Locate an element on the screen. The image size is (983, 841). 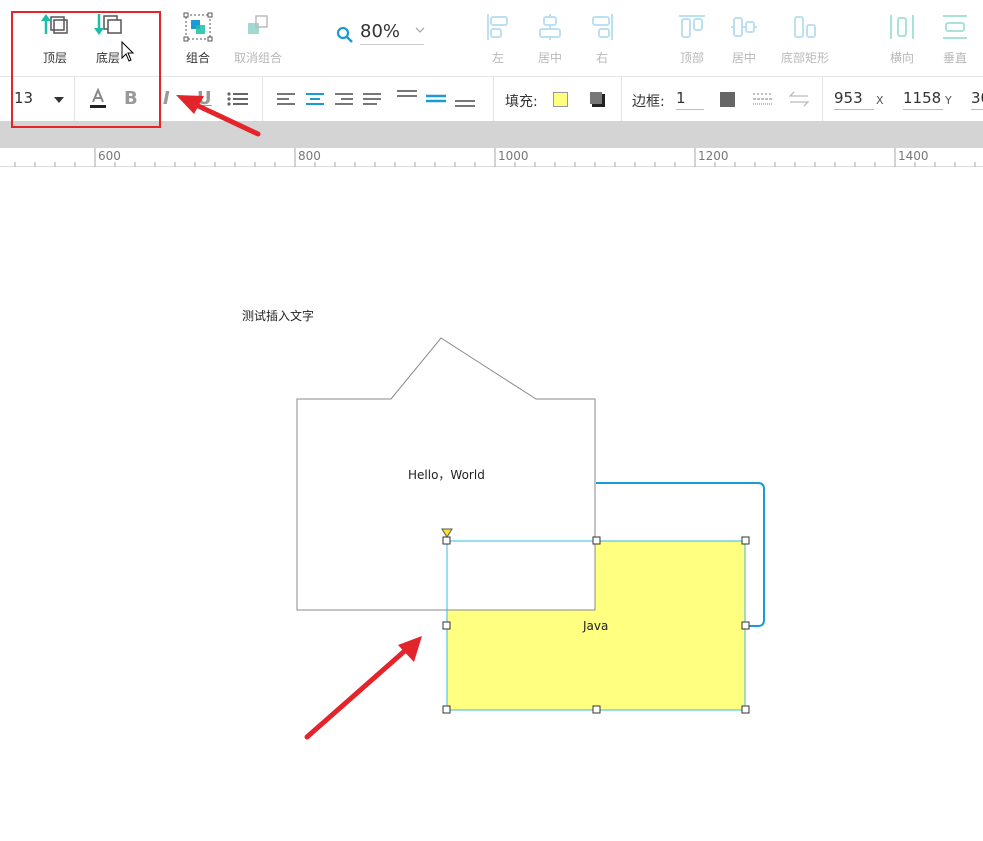
ungroup-icon is located at coordinates (258, 24).